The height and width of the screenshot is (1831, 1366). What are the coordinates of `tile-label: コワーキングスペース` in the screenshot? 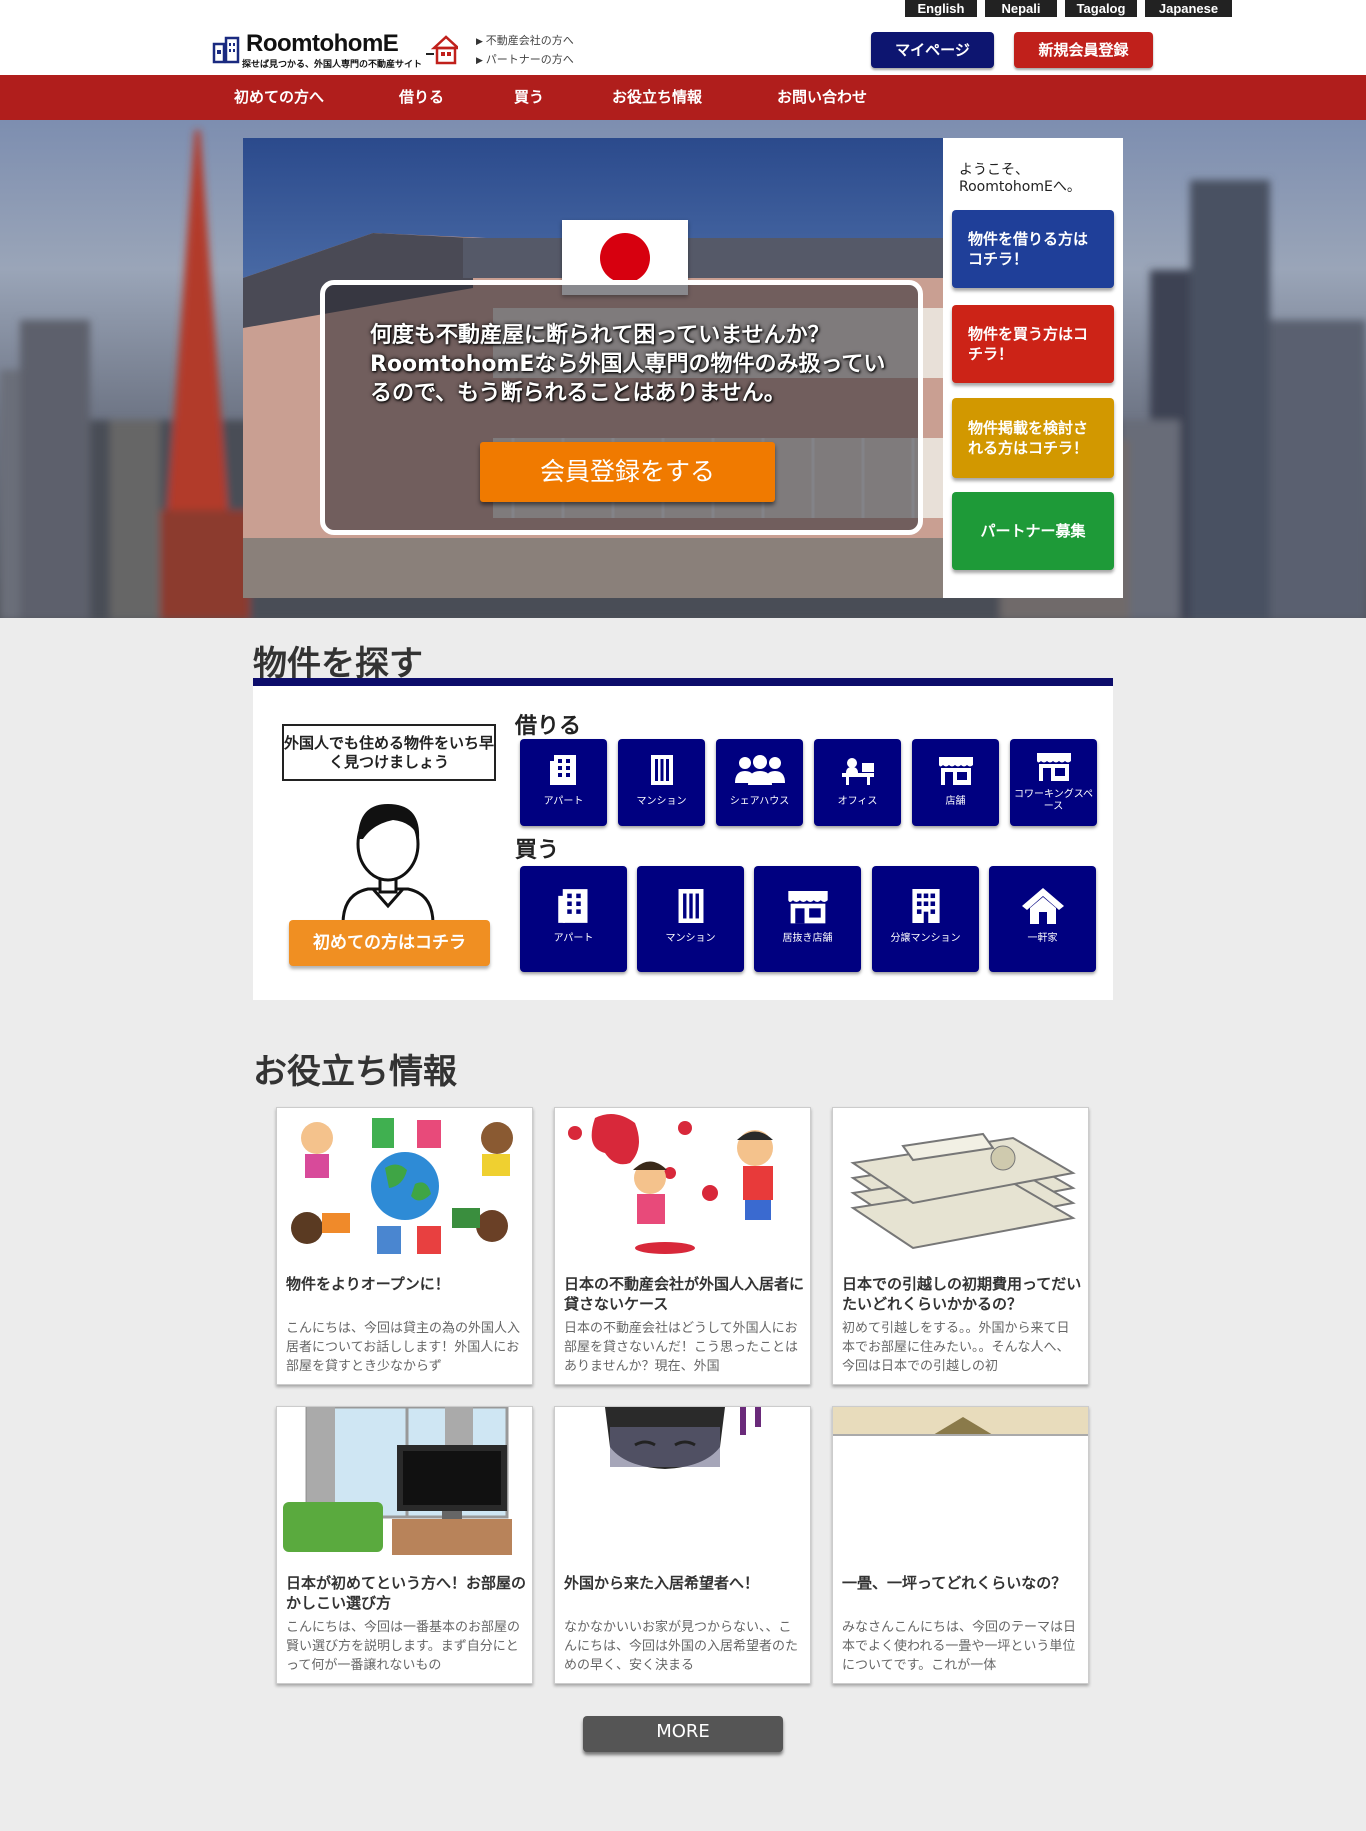 It's located at (1053, 800).